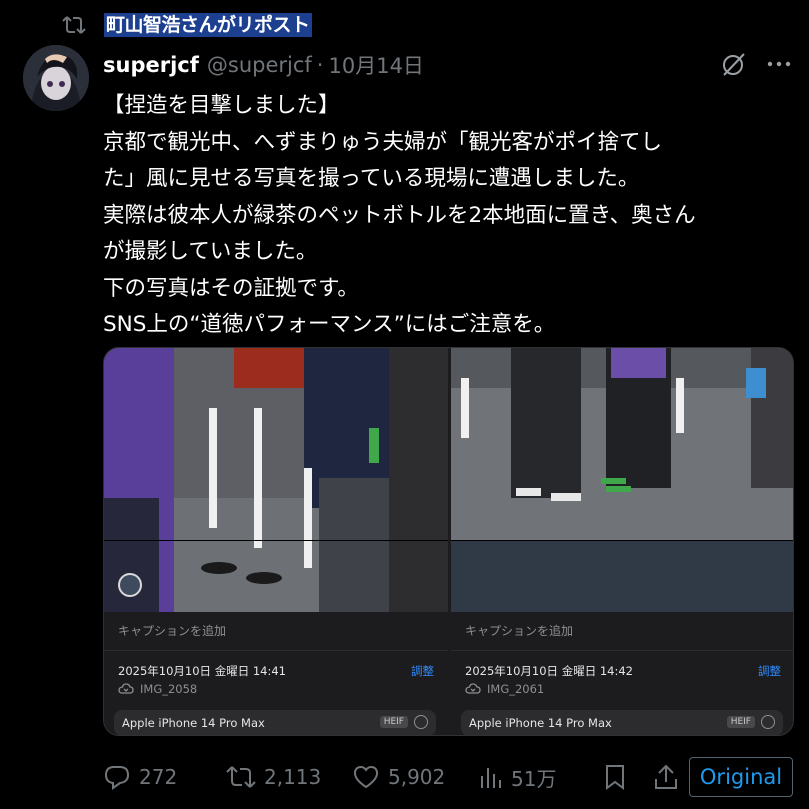 Image resolution: width=809 pixels, height=809 pixels. Describe the element at coordinates (399, 215) in the screenshot. I see `tweet-line: 実際は彼本人が緑茶のペットボトルを2本地面に置き、奥さん` at that location.